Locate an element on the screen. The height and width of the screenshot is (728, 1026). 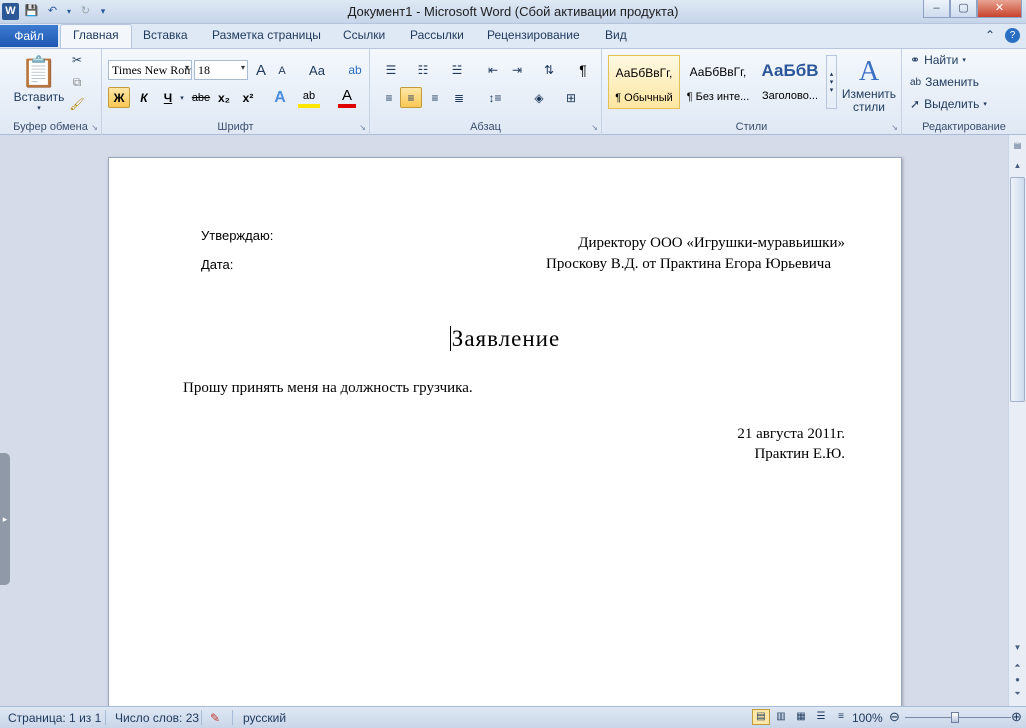
minimize-ribbon-icon: ⌃ is located at coordinates (990, 35).